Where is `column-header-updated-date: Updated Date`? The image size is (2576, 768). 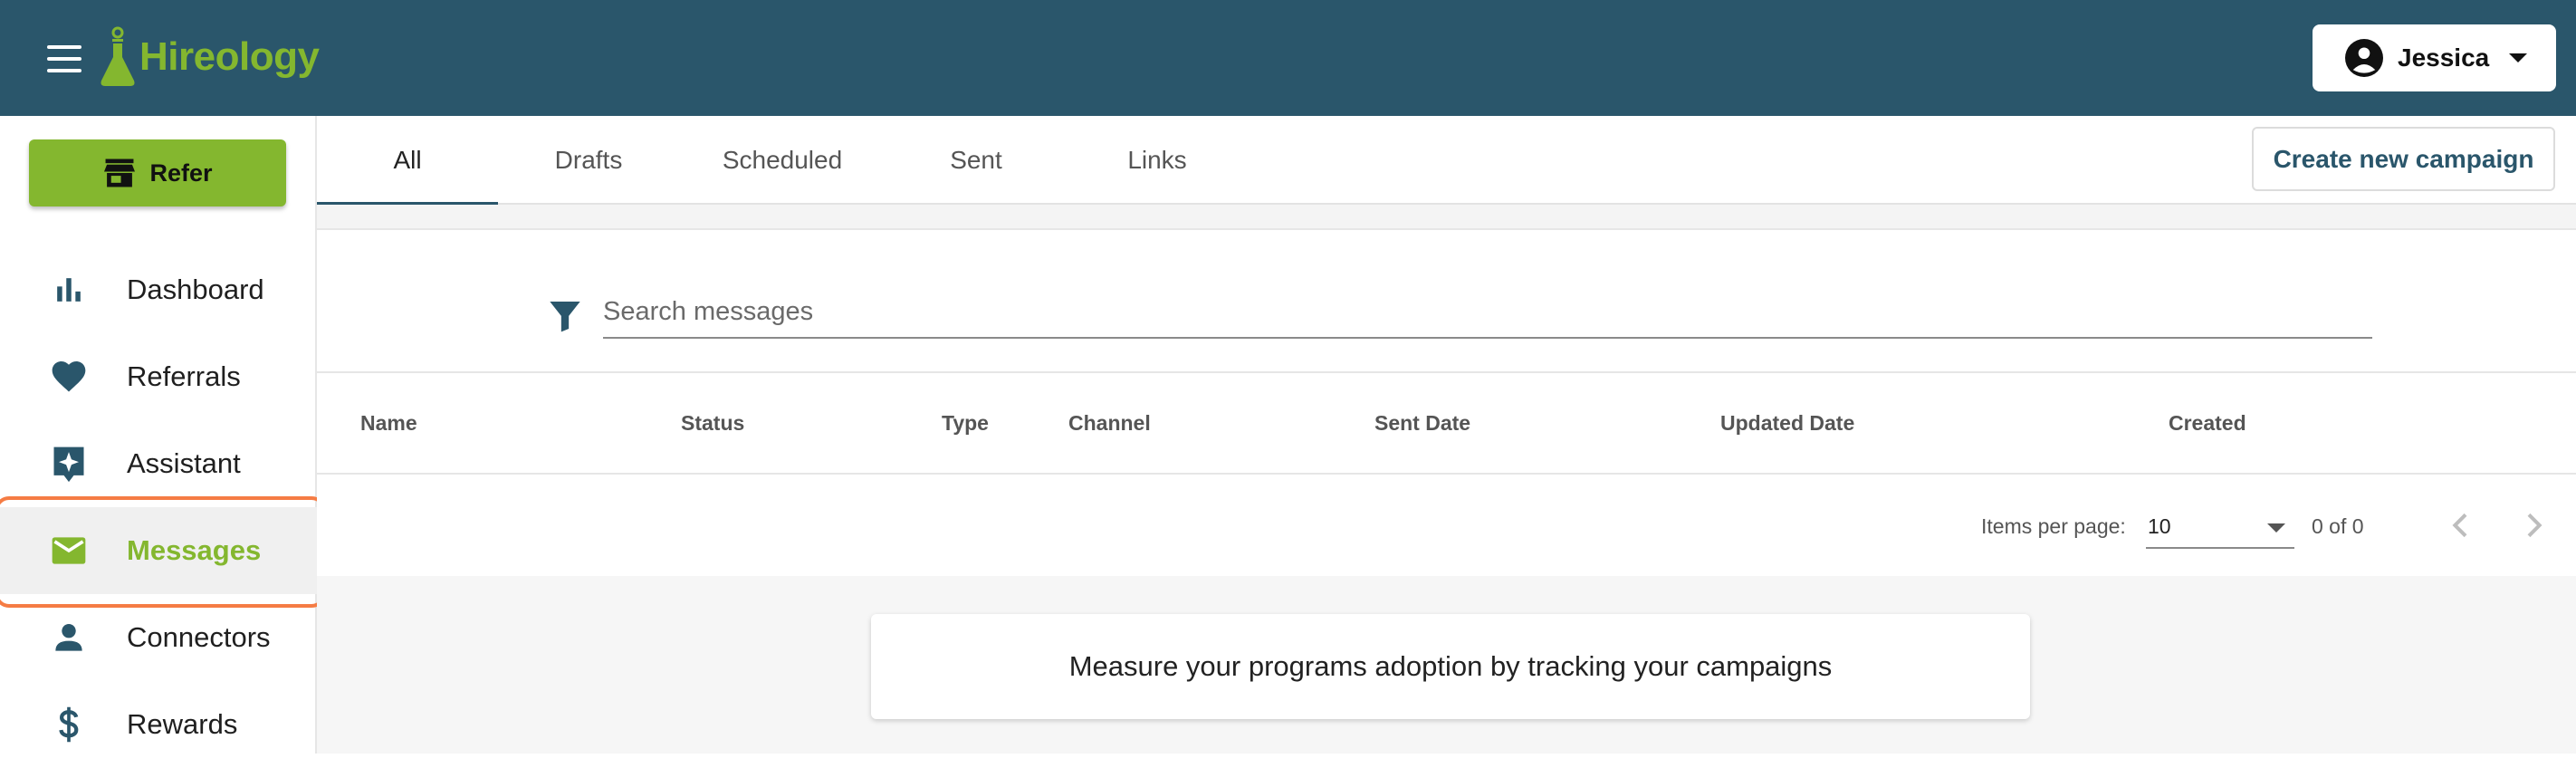
column-header-updated-date: Updated Date is located at coordinates (1787, 424).